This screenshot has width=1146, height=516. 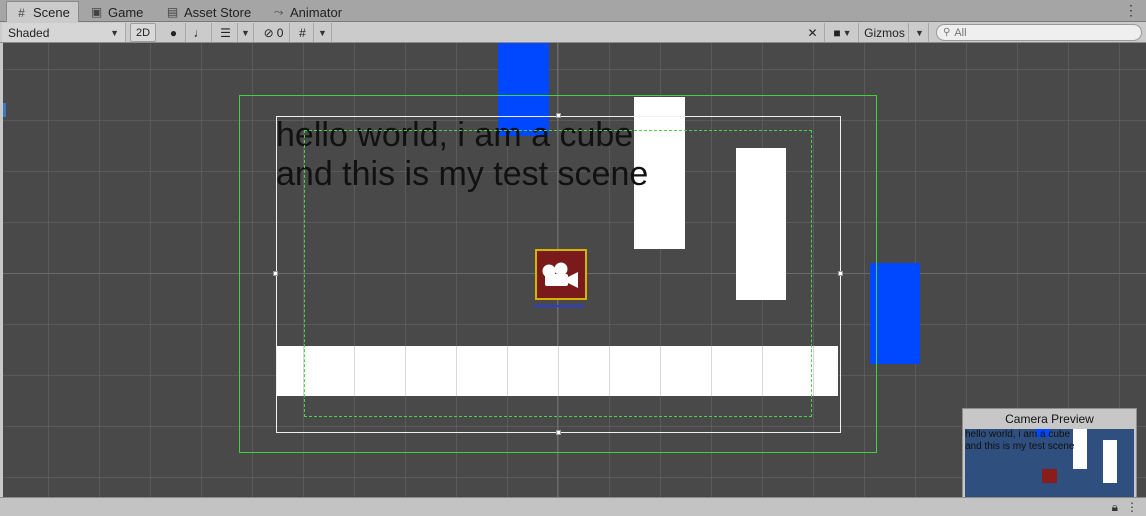 I want to click on hidden-count: 0, so click(x=280, y=32).